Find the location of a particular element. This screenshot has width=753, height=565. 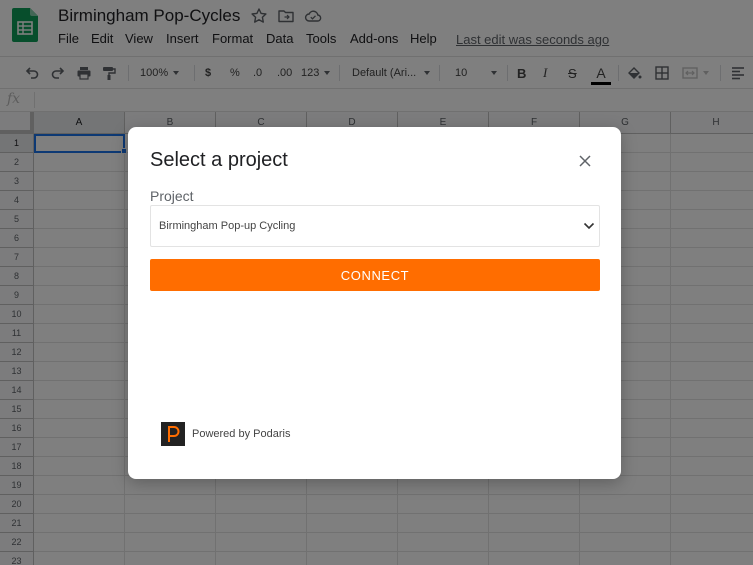

connect-button: CONNECT is located at coordinates (375, 275).